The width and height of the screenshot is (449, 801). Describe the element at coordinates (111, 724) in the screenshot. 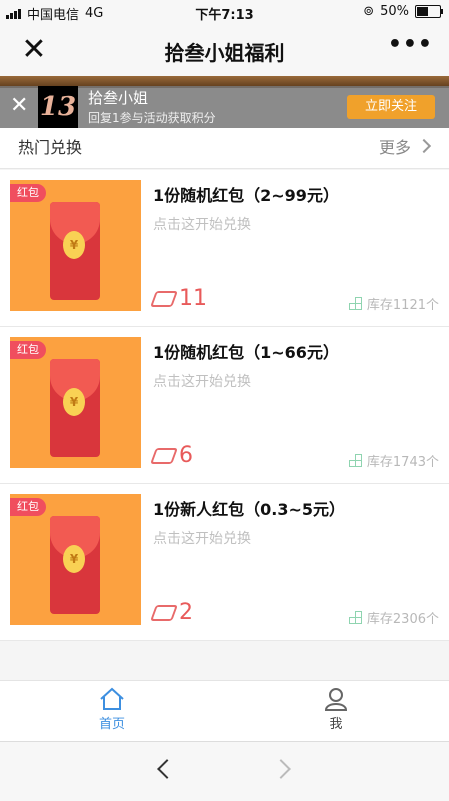

I see `tab-home-label: 首页` at that location.